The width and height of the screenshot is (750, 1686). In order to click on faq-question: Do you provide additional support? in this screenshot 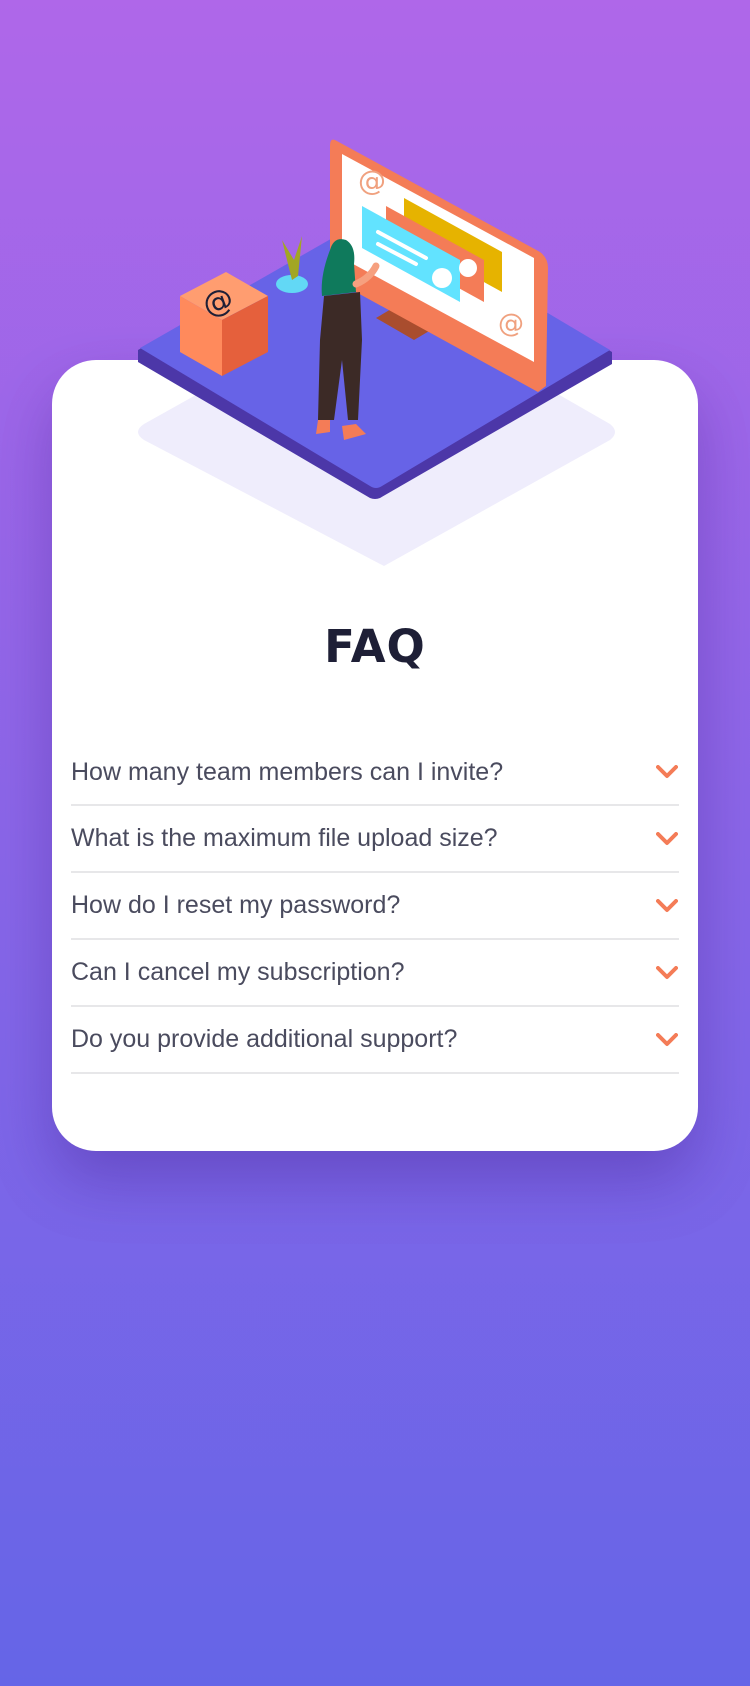, I will do `click(264, 1039)`.